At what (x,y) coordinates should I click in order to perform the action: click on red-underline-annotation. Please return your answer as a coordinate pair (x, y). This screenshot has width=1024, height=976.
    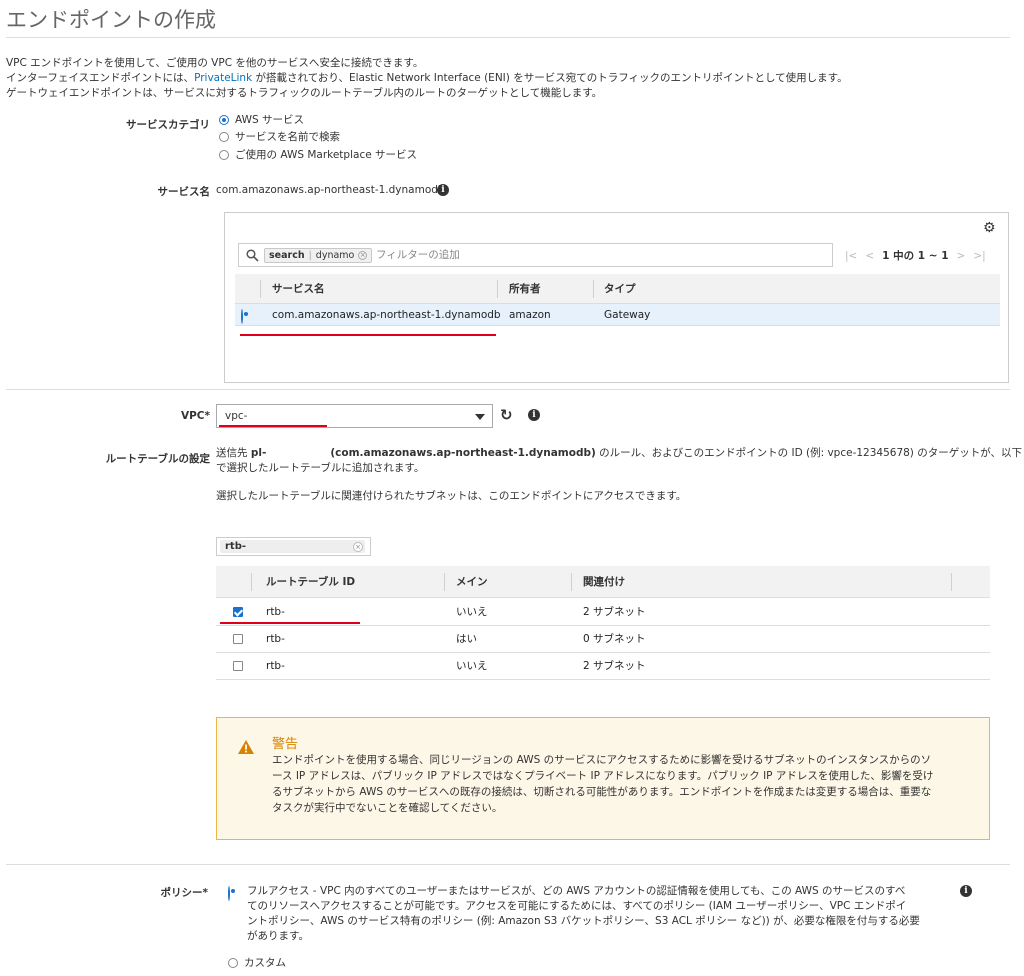
    Looking at the image, I should click on (368, 335).